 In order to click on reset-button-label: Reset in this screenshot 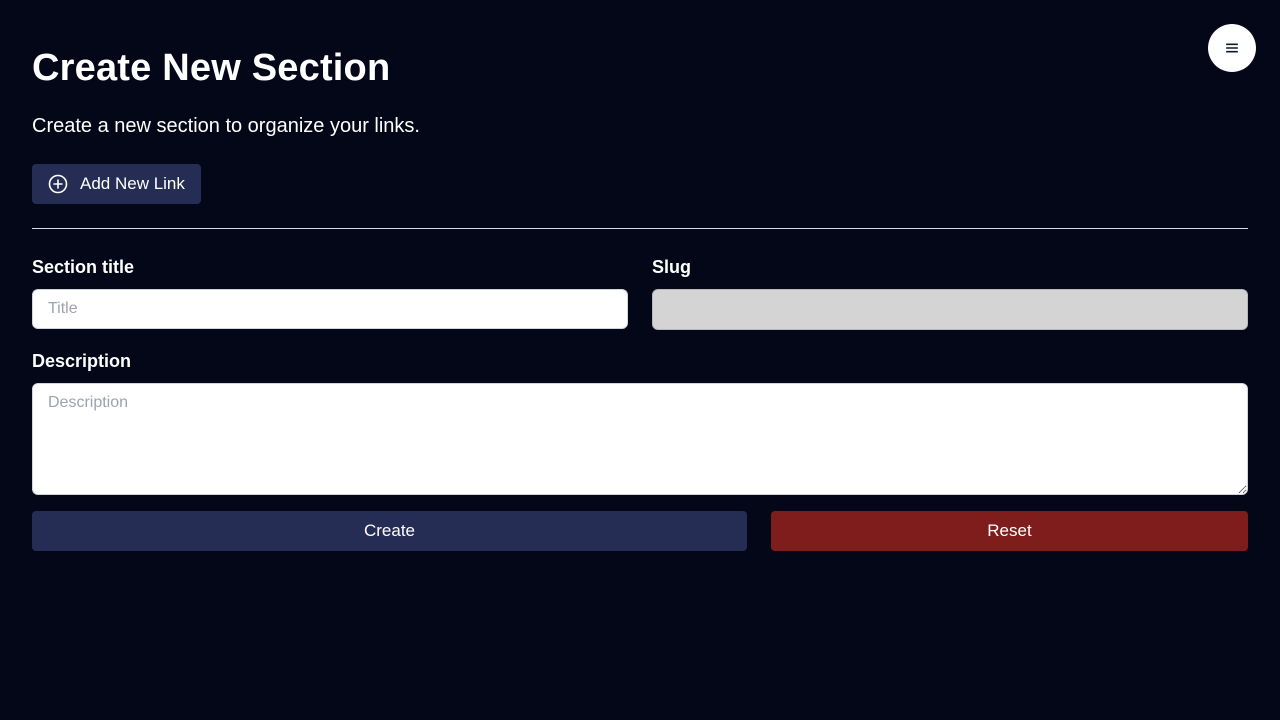, I will do `click(1009, 530)`.